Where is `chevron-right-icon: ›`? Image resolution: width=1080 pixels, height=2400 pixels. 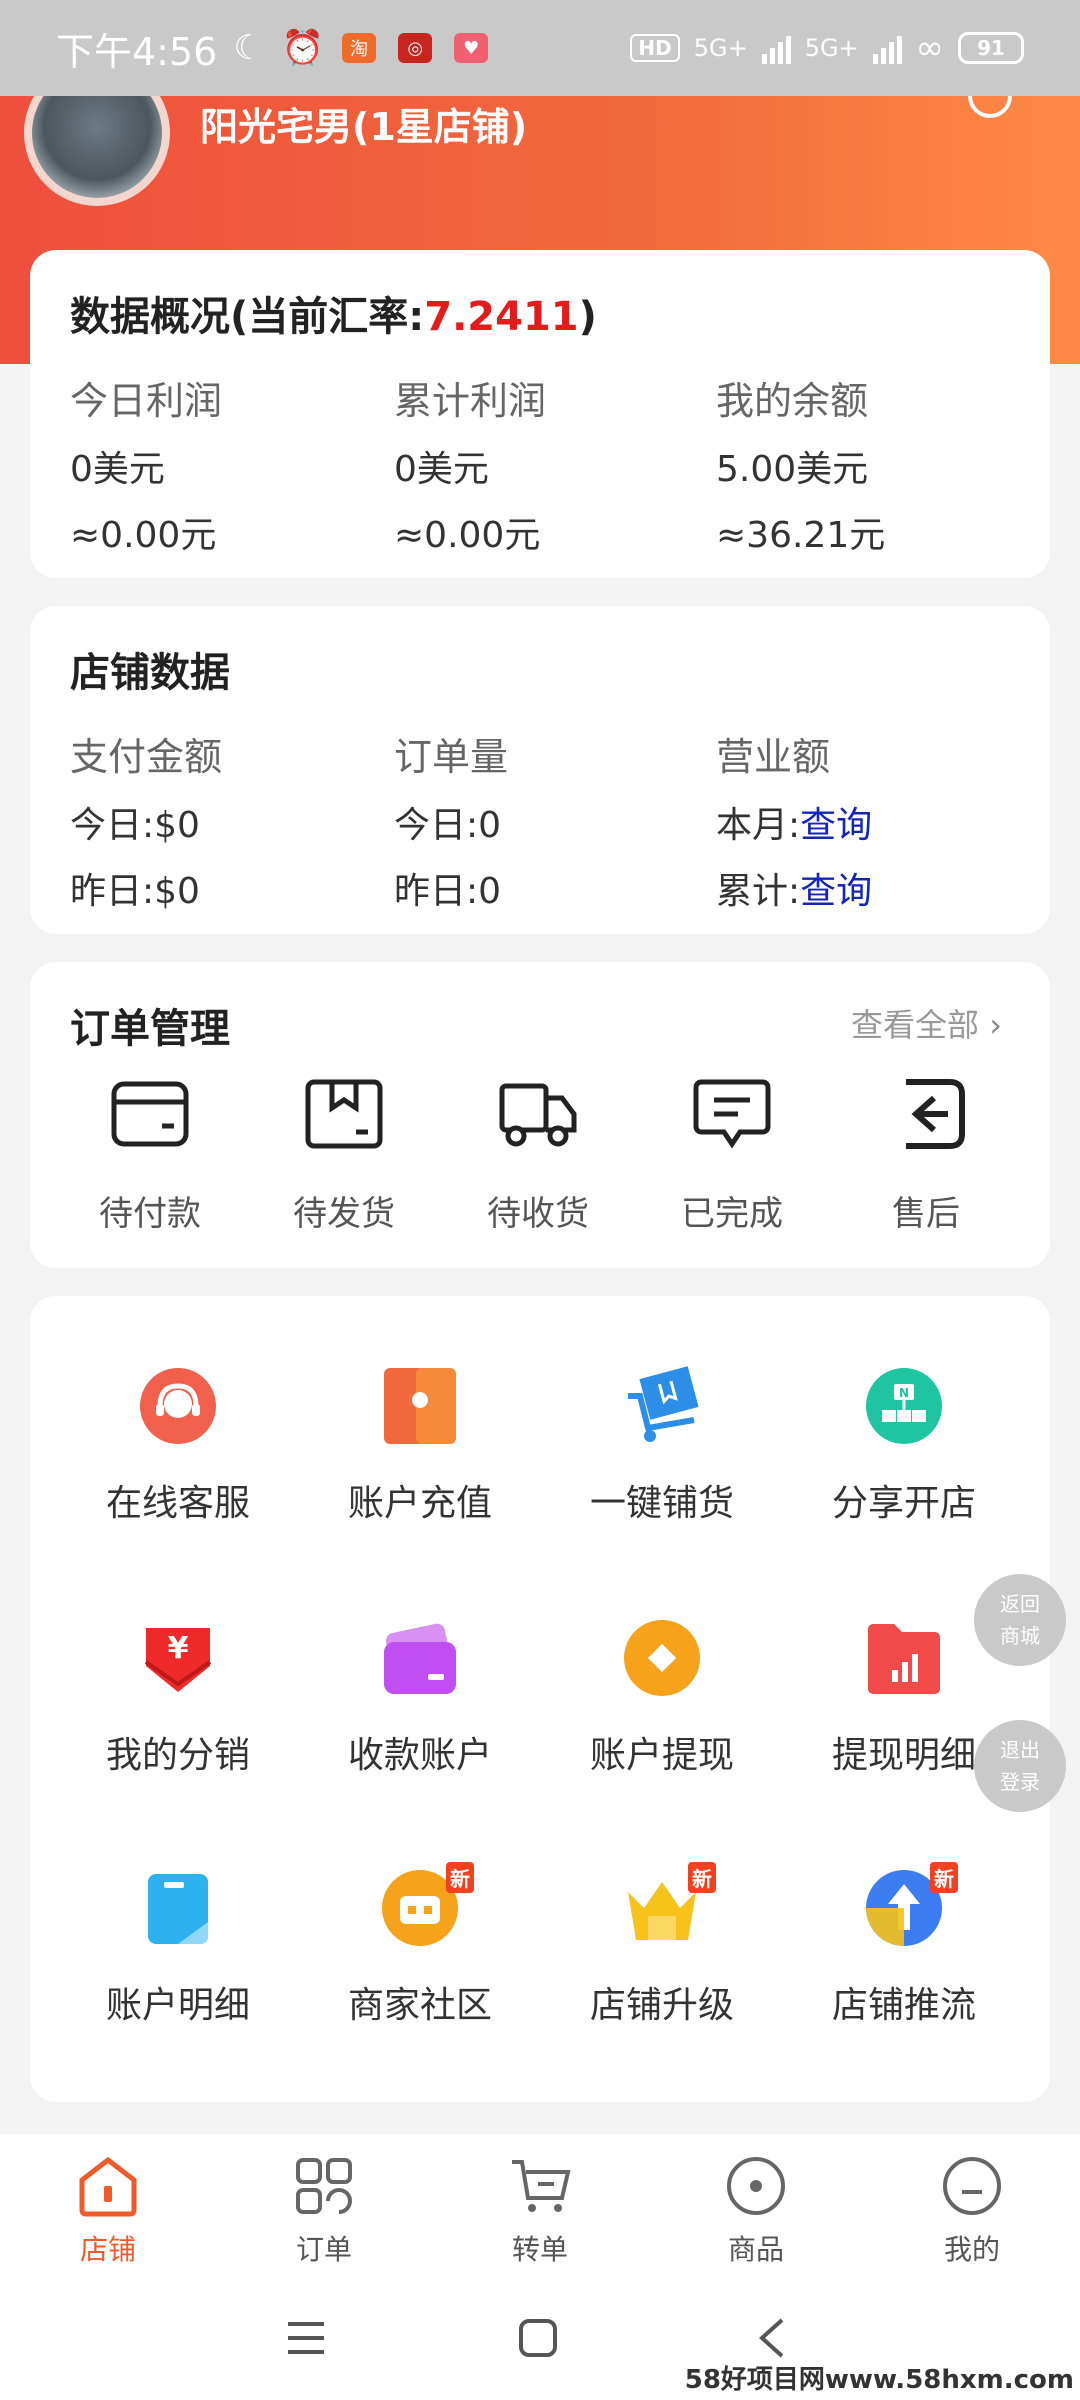 chevron-right-icon: › is located at coordinates (995, 1025).